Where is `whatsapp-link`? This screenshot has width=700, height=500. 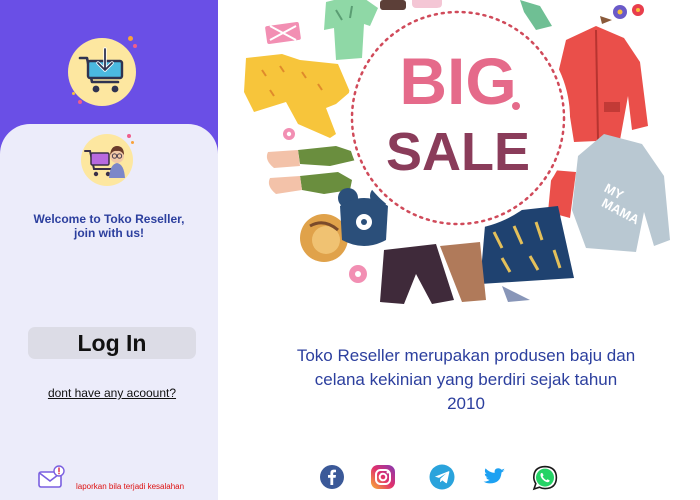
whatsapp-link is located at coordinates (545, 478).